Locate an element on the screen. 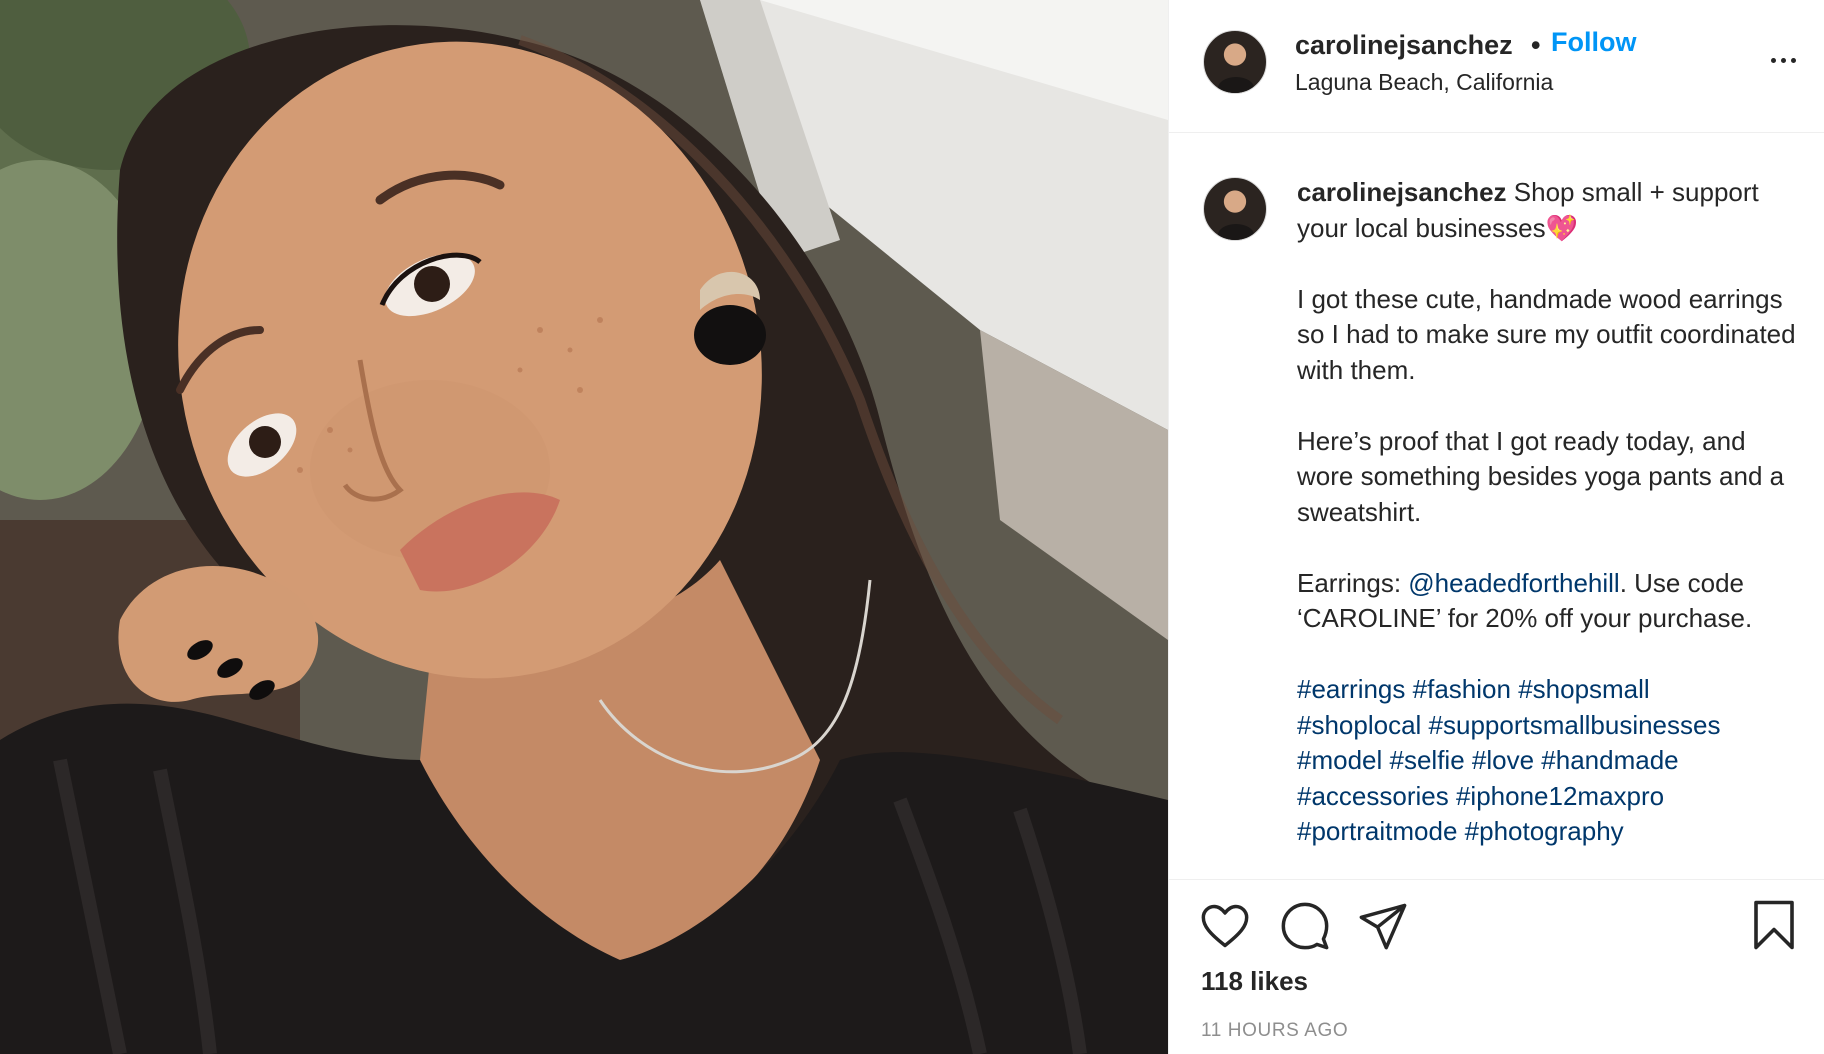 This screenshot has width=1824, height=1054. caption-username-link: carolinejsanchez is located at coordinates (1402, 192).